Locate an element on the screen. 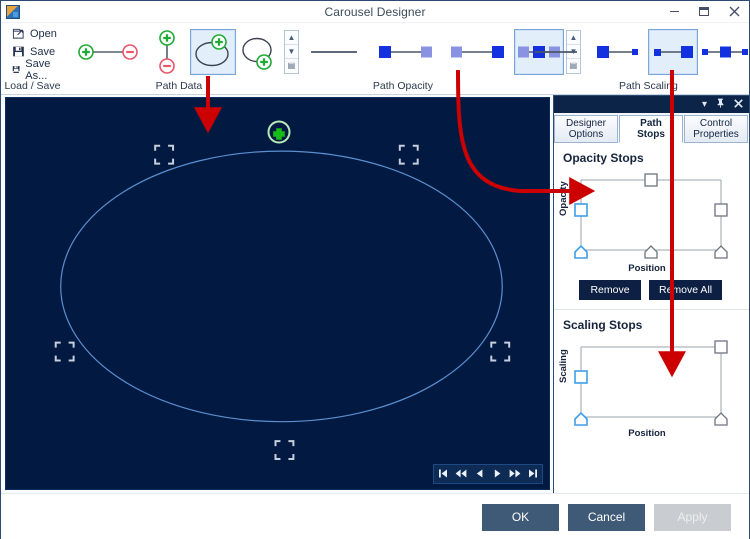  cancel-button: Cancel is located at coordinates (606, 517).